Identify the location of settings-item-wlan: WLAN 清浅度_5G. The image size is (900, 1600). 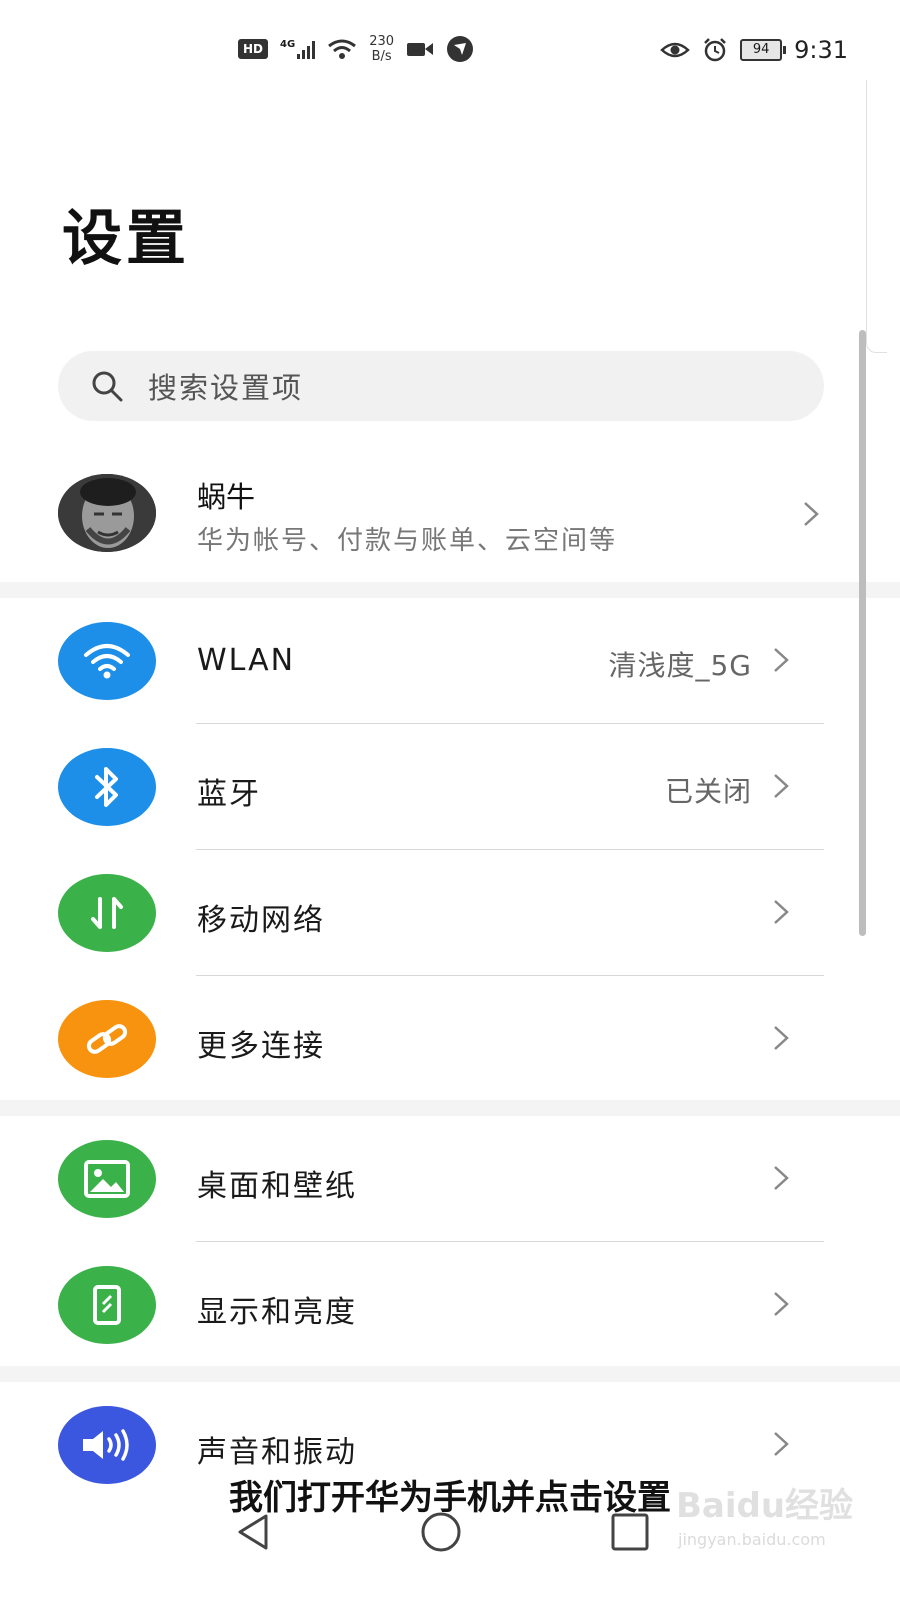
(435, 661).